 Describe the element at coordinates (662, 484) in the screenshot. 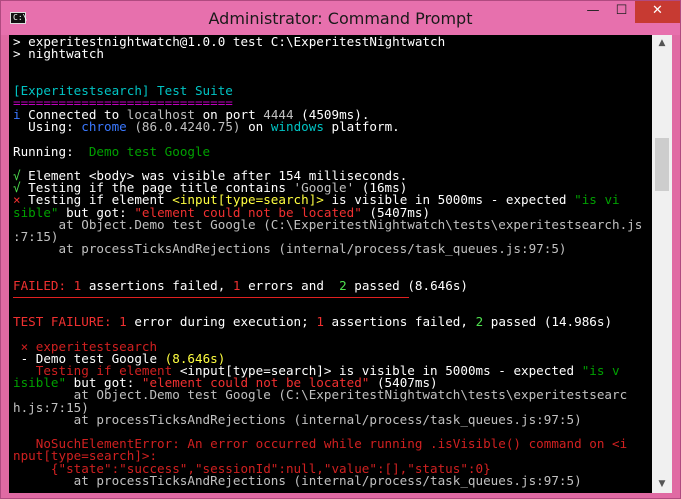

I see `scroll-down-arrow-icon: ▼` at that location.